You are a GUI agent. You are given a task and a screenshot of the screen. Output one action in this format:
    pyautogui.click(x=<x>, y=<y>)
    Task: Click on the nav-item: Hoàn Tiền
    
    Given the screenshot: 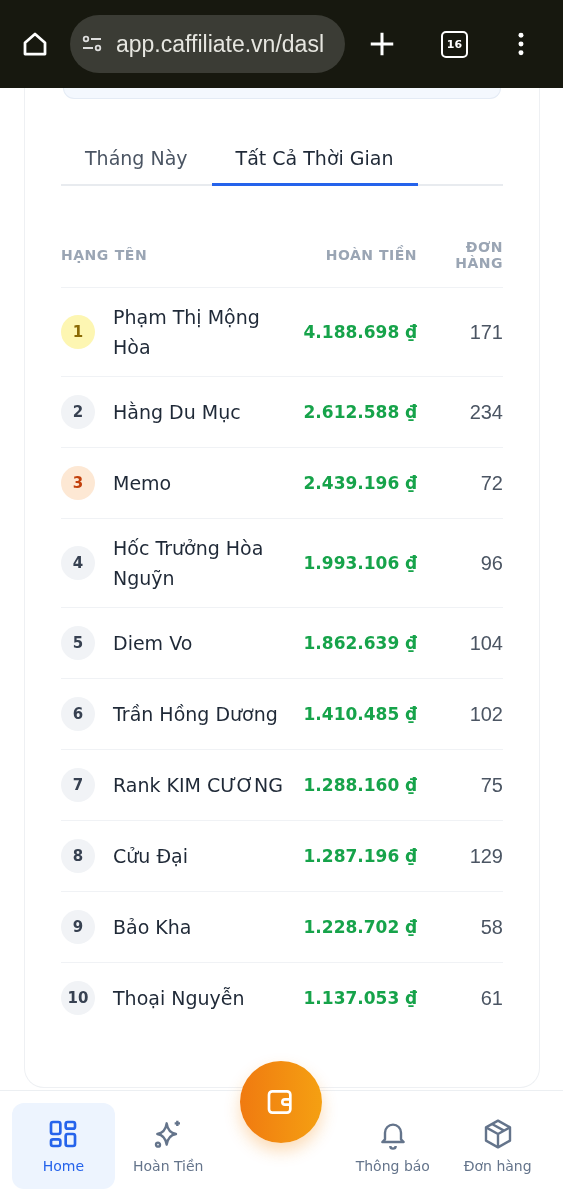 What is the action you would take?
    pyautogui.click(x=168, y=1145)
    